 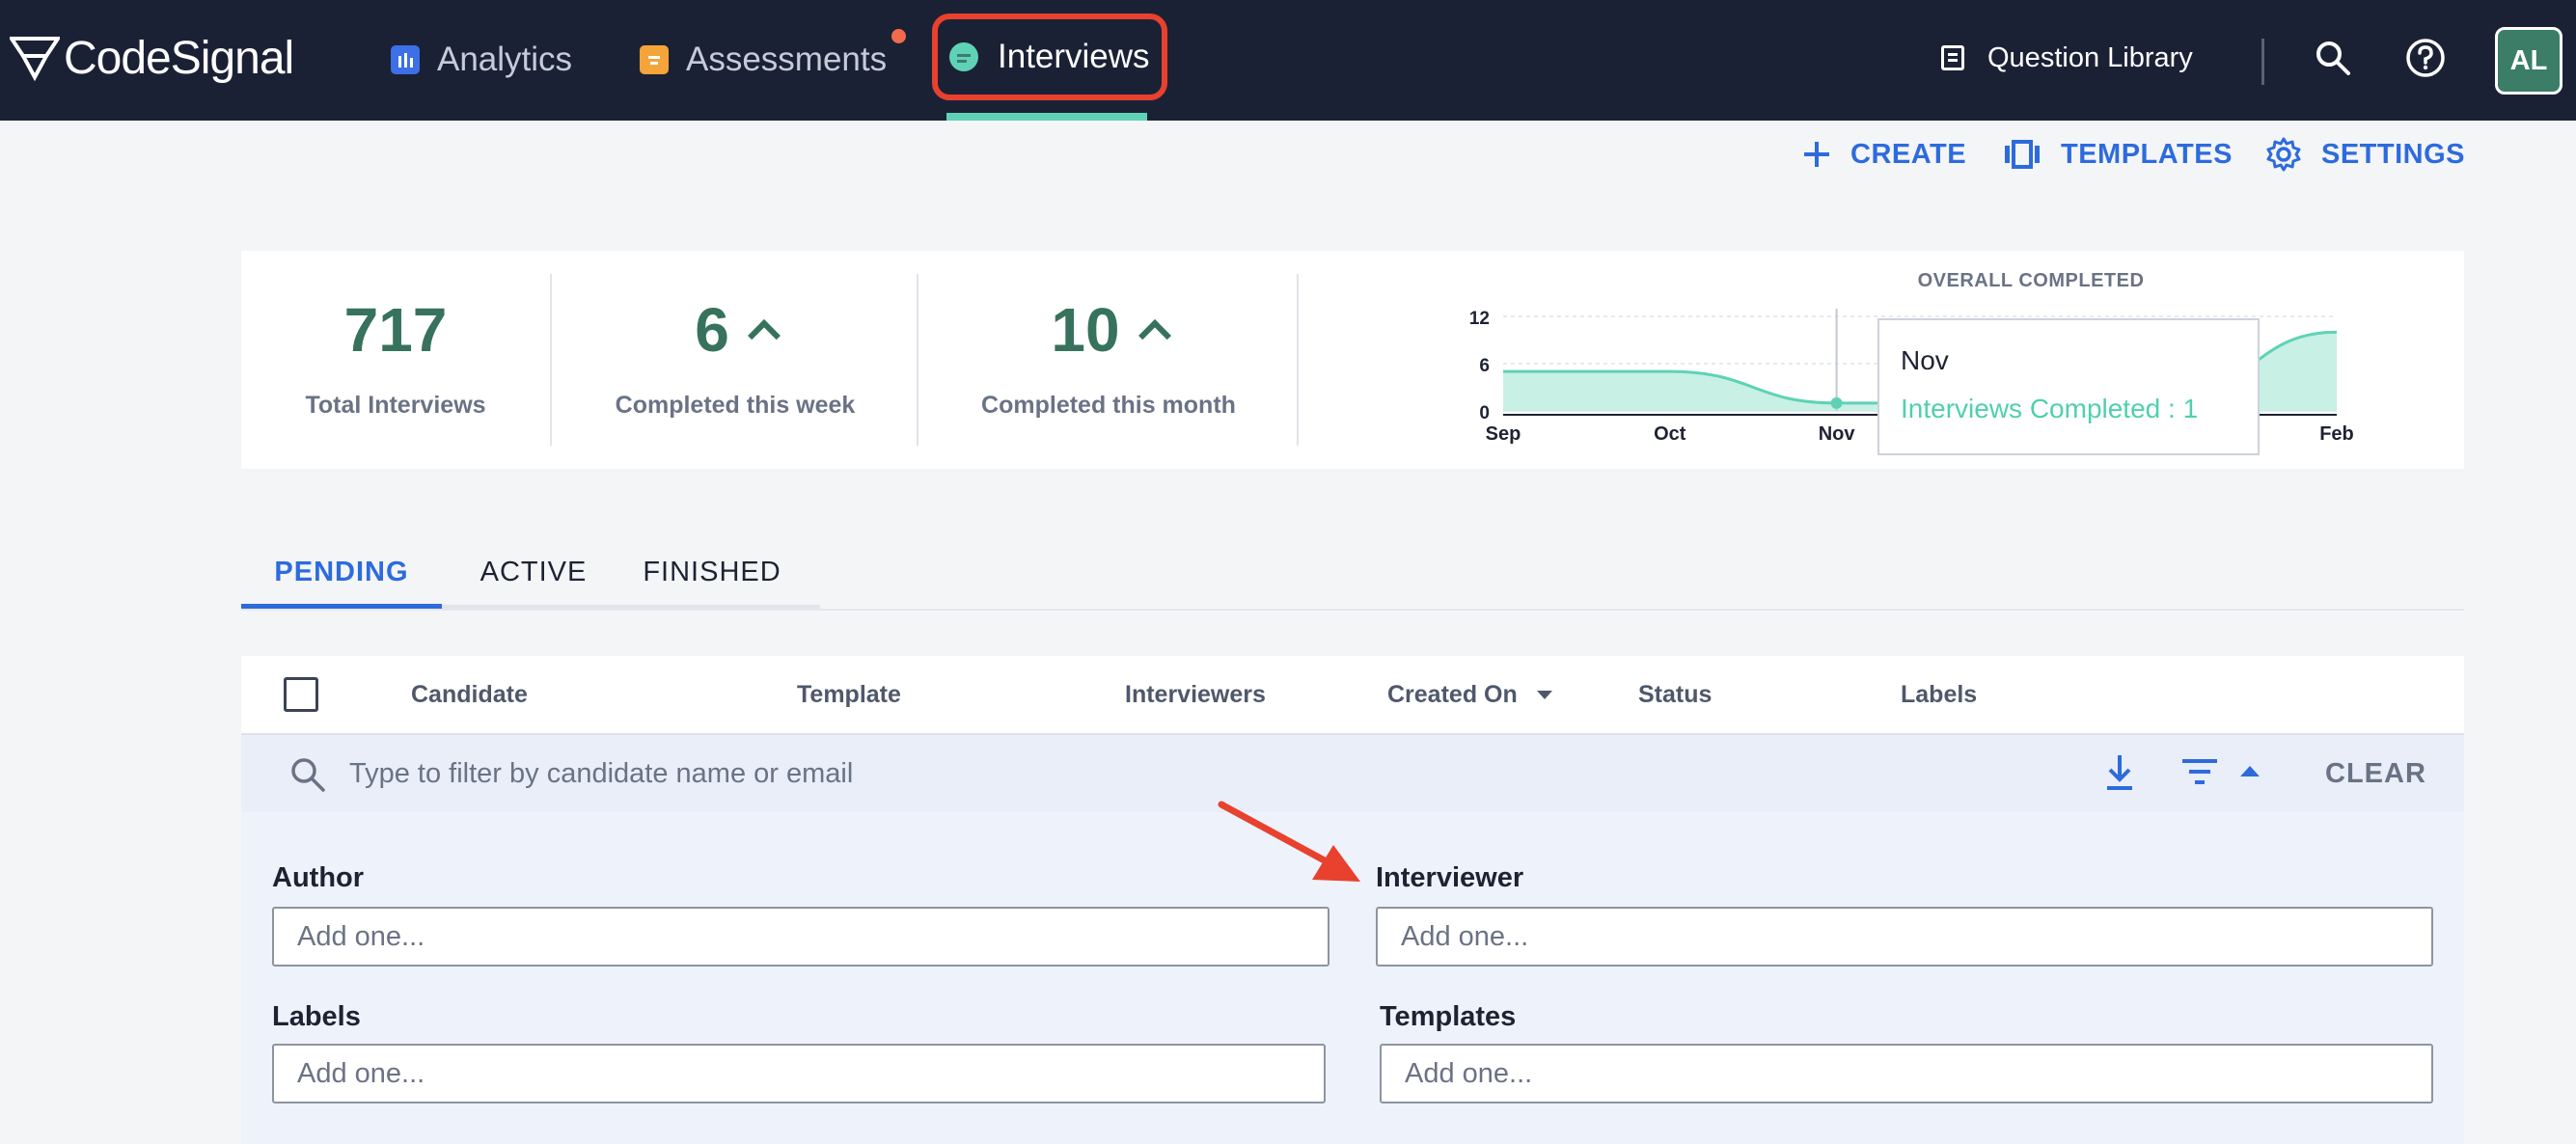 What do you see at coordinates (1453, 694) in the screenshot?
I see `column-created-on-label: Created On` at bounding box center [1453, 694].